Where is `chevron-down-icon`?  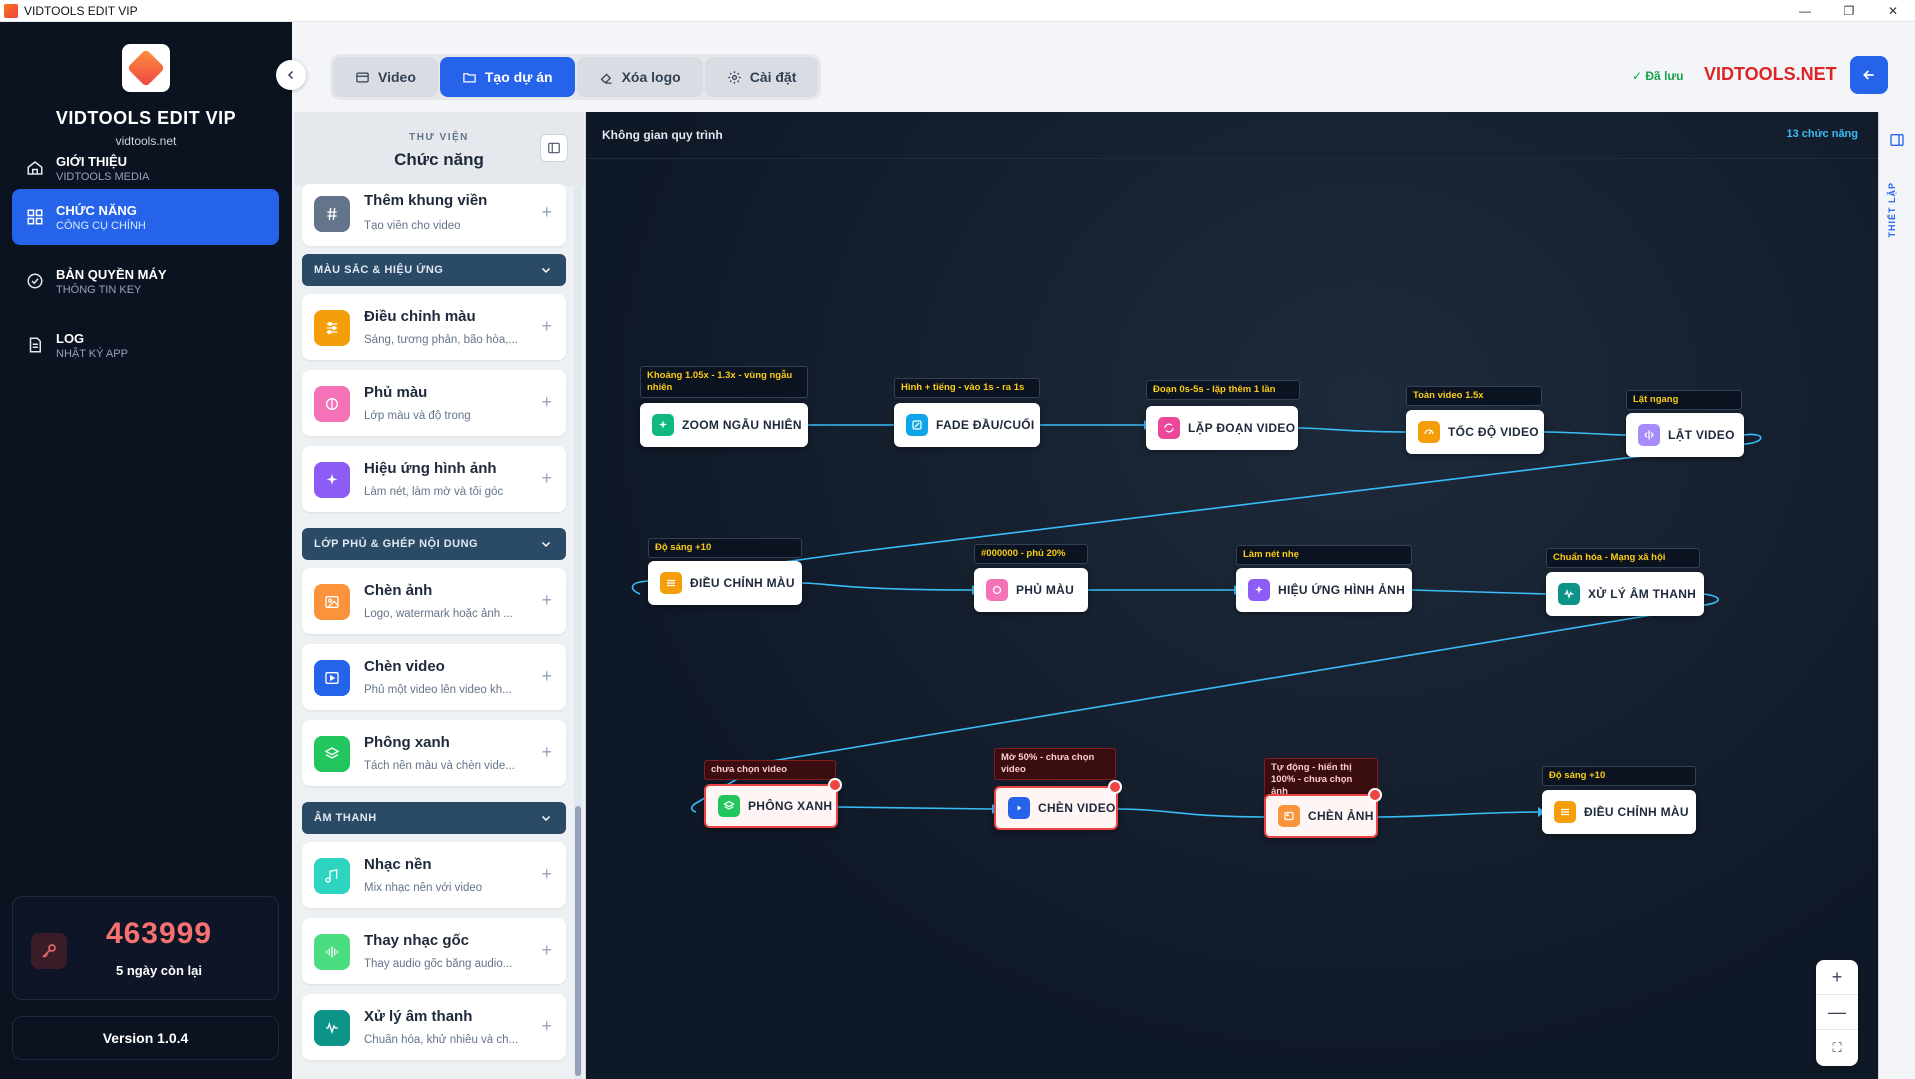 chevron-down-icon is located at coordinates (546, 818).